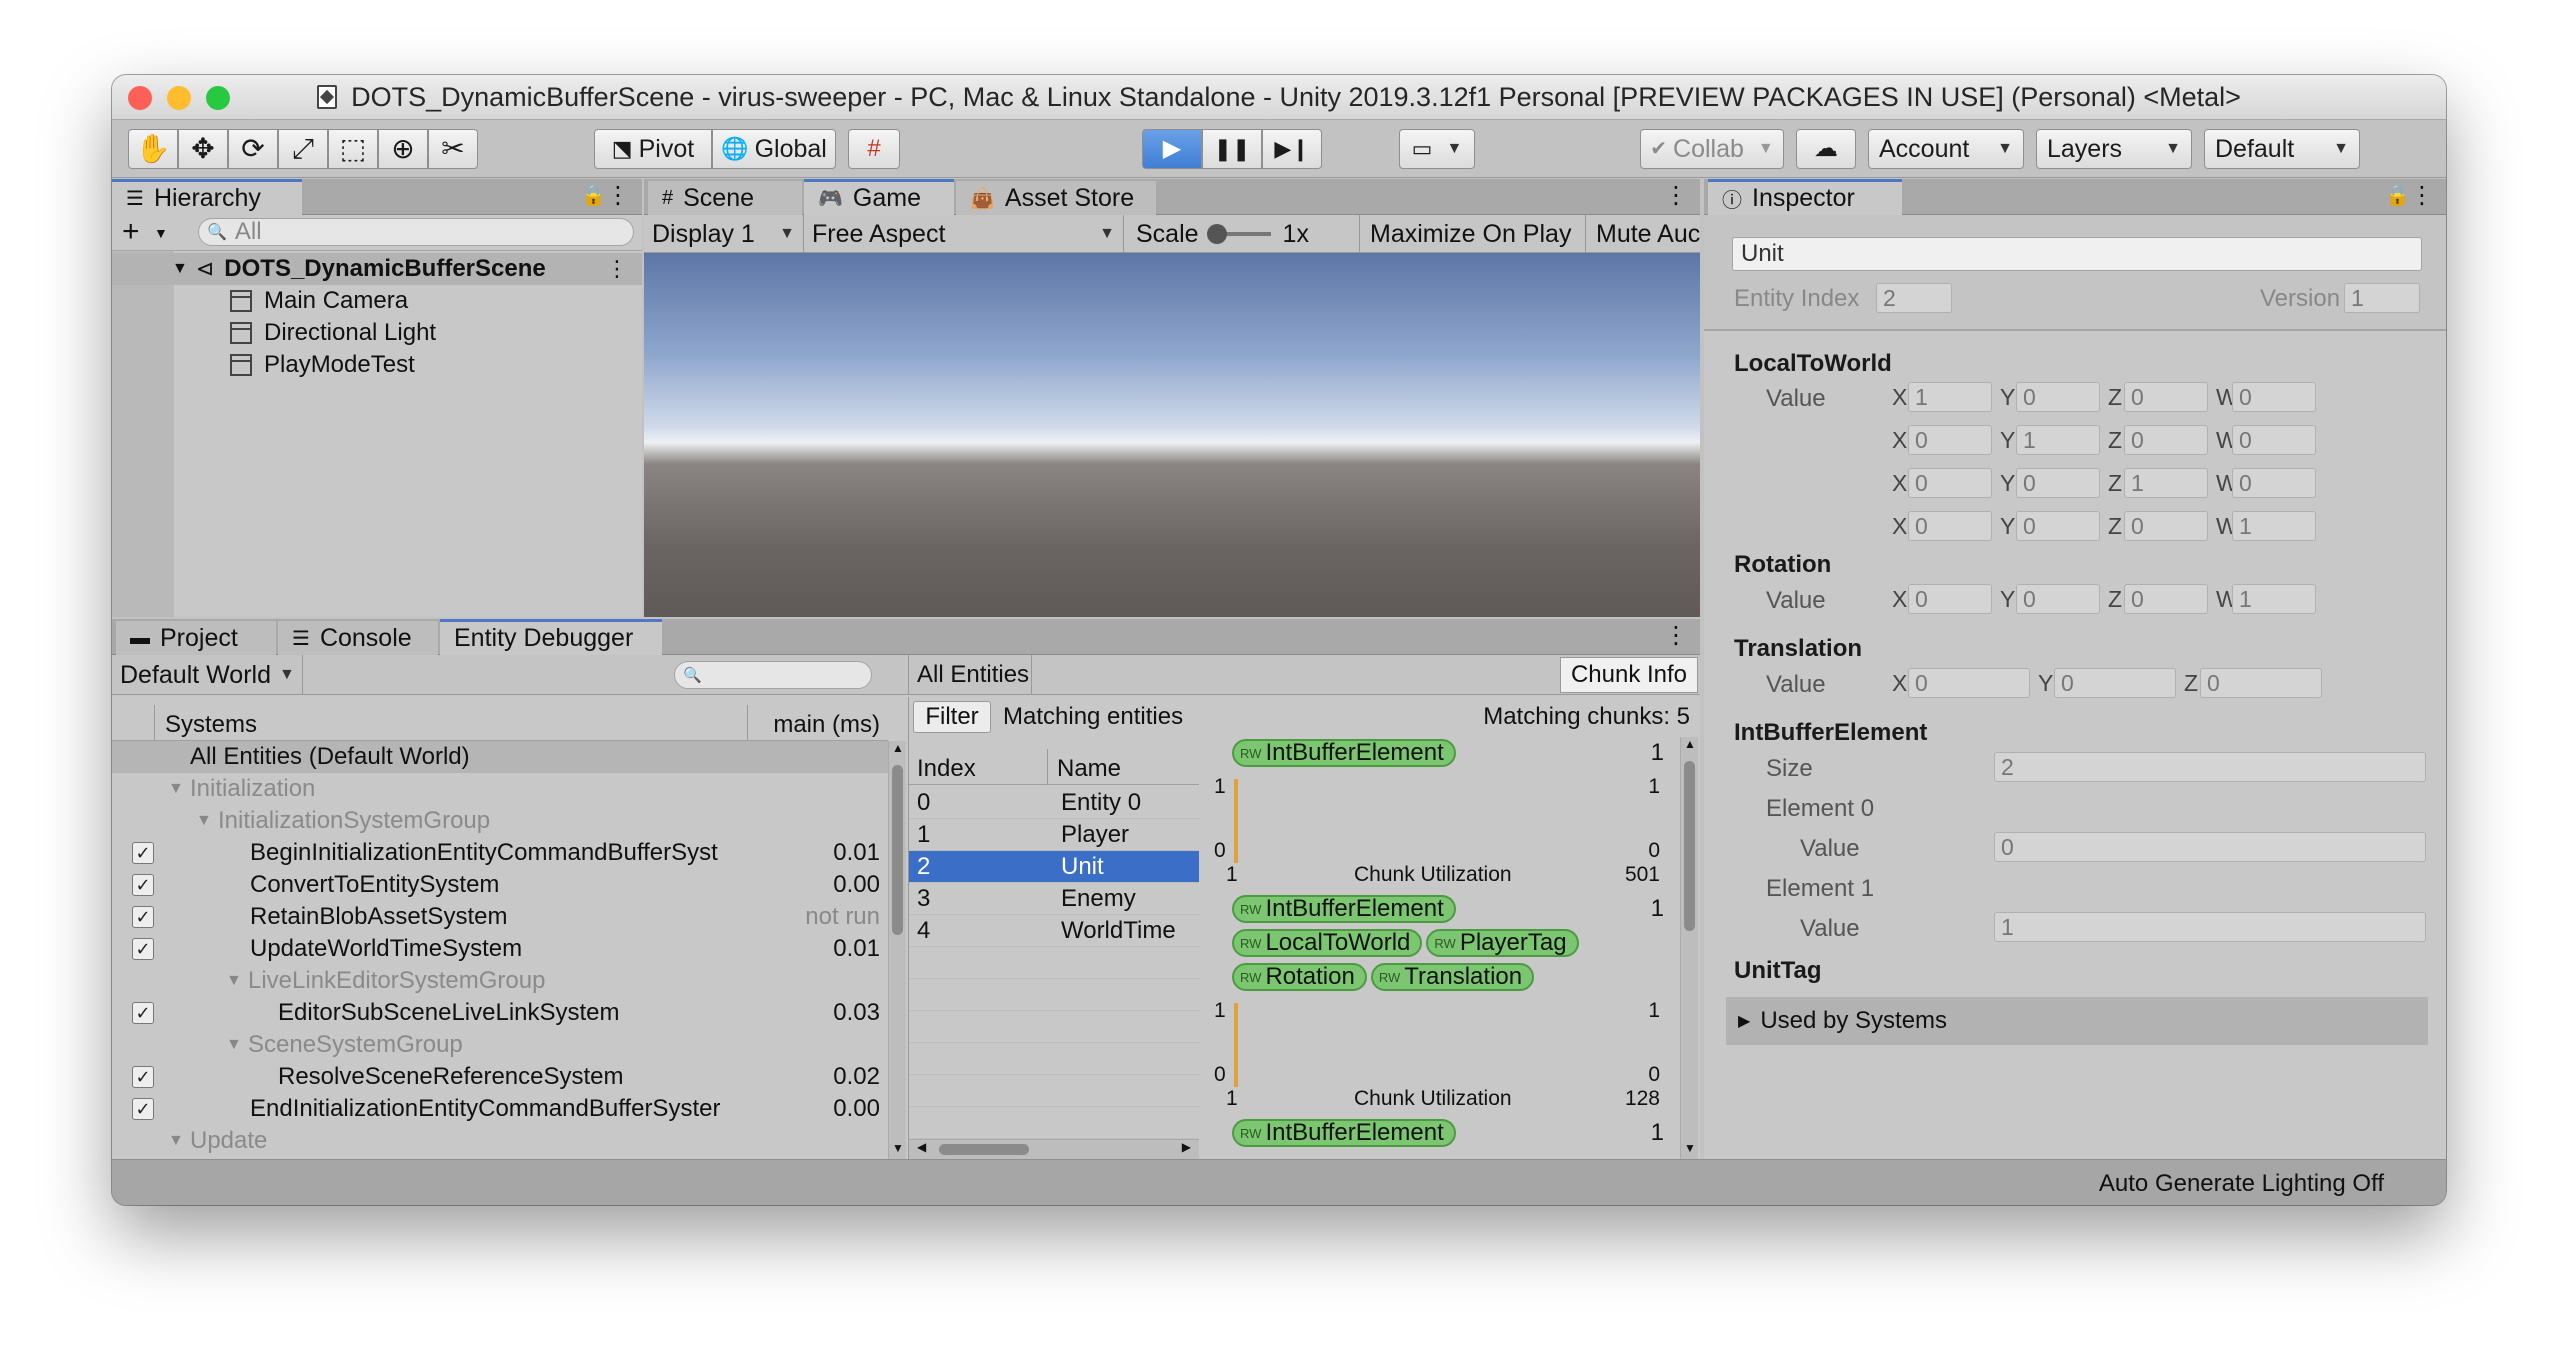  I want to click on close-button, so click(140, 98).